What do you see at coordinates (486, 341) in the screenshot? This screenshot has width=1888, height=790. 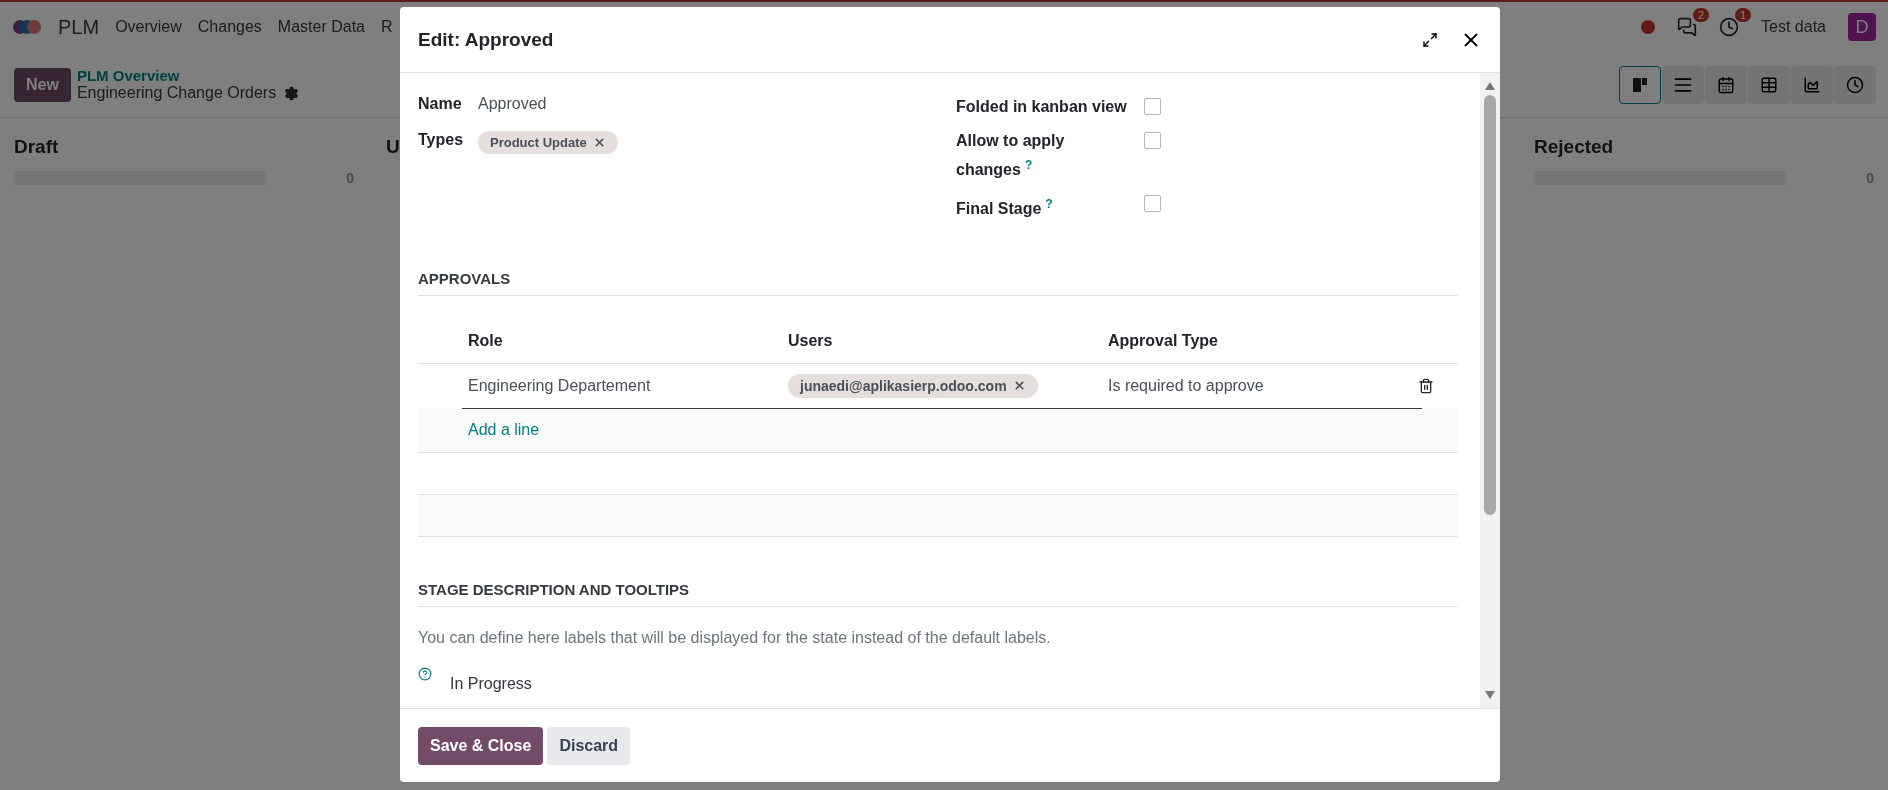 I see `column-header: Role` at bounding box center [486, 341].